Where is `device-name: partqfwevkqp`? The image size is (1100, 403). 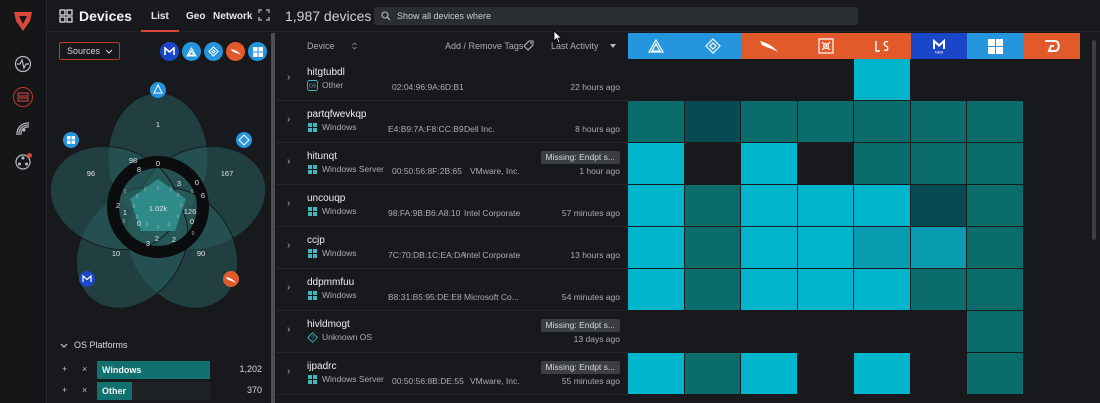 device-name: partqfwevkqp is located at coordinates (336, 114).